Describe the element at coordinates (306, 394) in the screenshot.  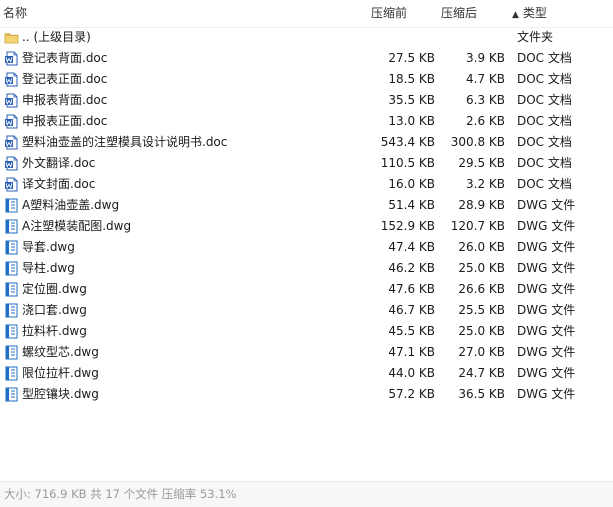
I see `file-row: 型腔镶块.dwg 57.2 KB 36.5 KB DWG 文件` at that location.